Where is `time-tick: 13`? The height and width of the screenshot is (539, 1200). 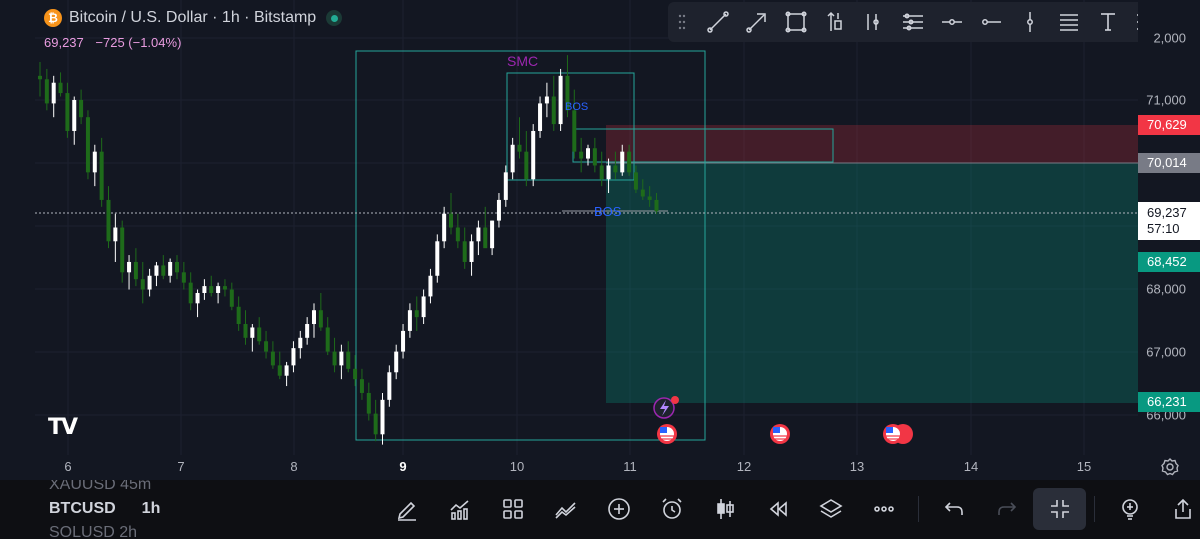
time-tick: 13 is located at coordinates (857, 466).